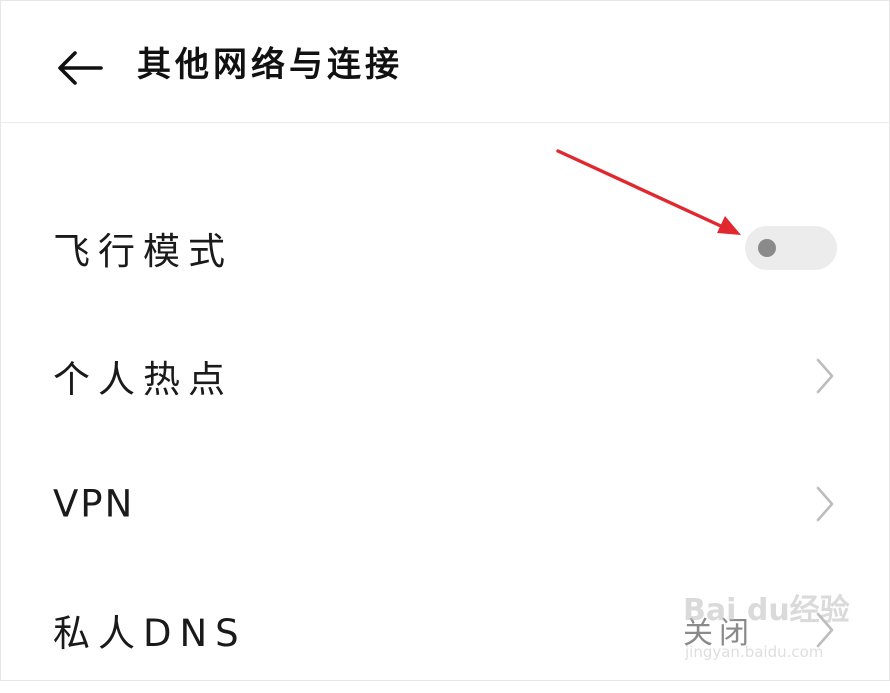  What do you see at coordinates (143, 379) in the screenshot?
I see `setting-label-personal-hotspot: 个人热点` at bounding box center [143, 379].